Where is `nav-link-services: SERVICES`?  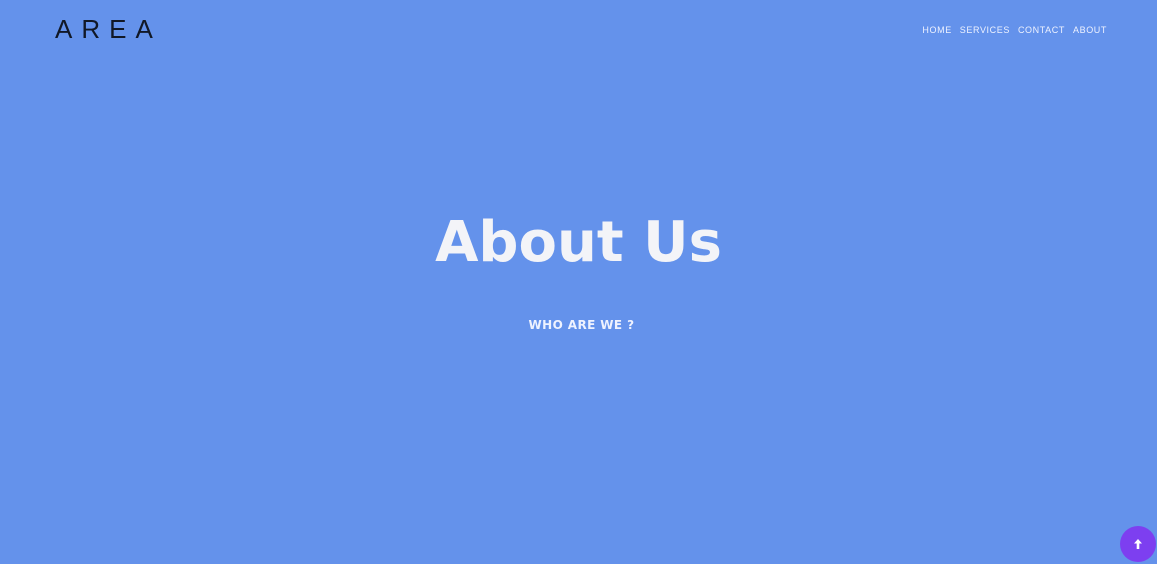 nav-link-services: SERVICES is located at coordinates (985, 30).